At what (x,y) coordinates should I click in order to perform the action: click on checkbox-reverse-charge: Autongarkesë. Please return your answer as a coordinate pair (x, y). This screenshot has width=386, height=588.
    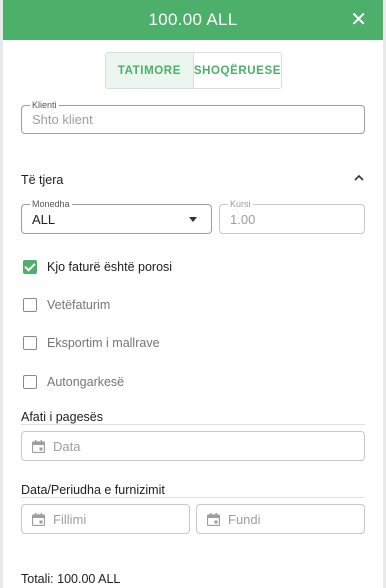
    Looking at the image, I should click on (73, 382).